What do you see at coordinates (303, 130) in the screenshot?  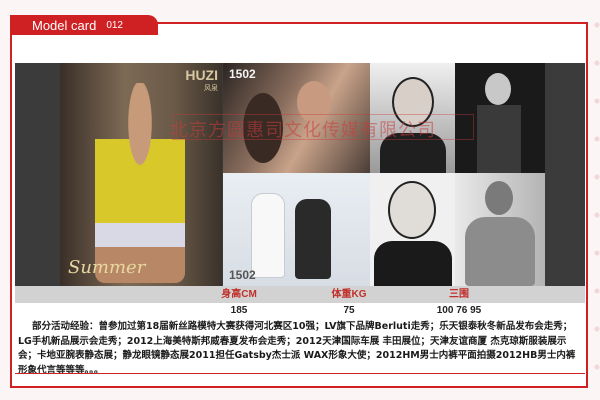 I see `watermark-overlay: 北京方圆惠司文化传媒有限公司` at bounding box center [303, 130].